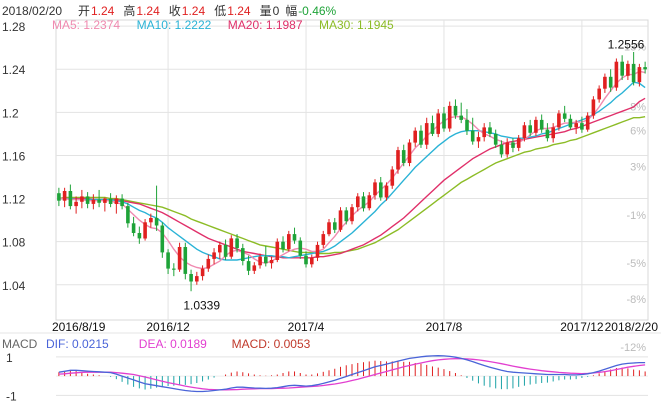 The width and height of the screenshot is (661, 404). I want to click on y-tick-label: 1.2, so click(10, 113).